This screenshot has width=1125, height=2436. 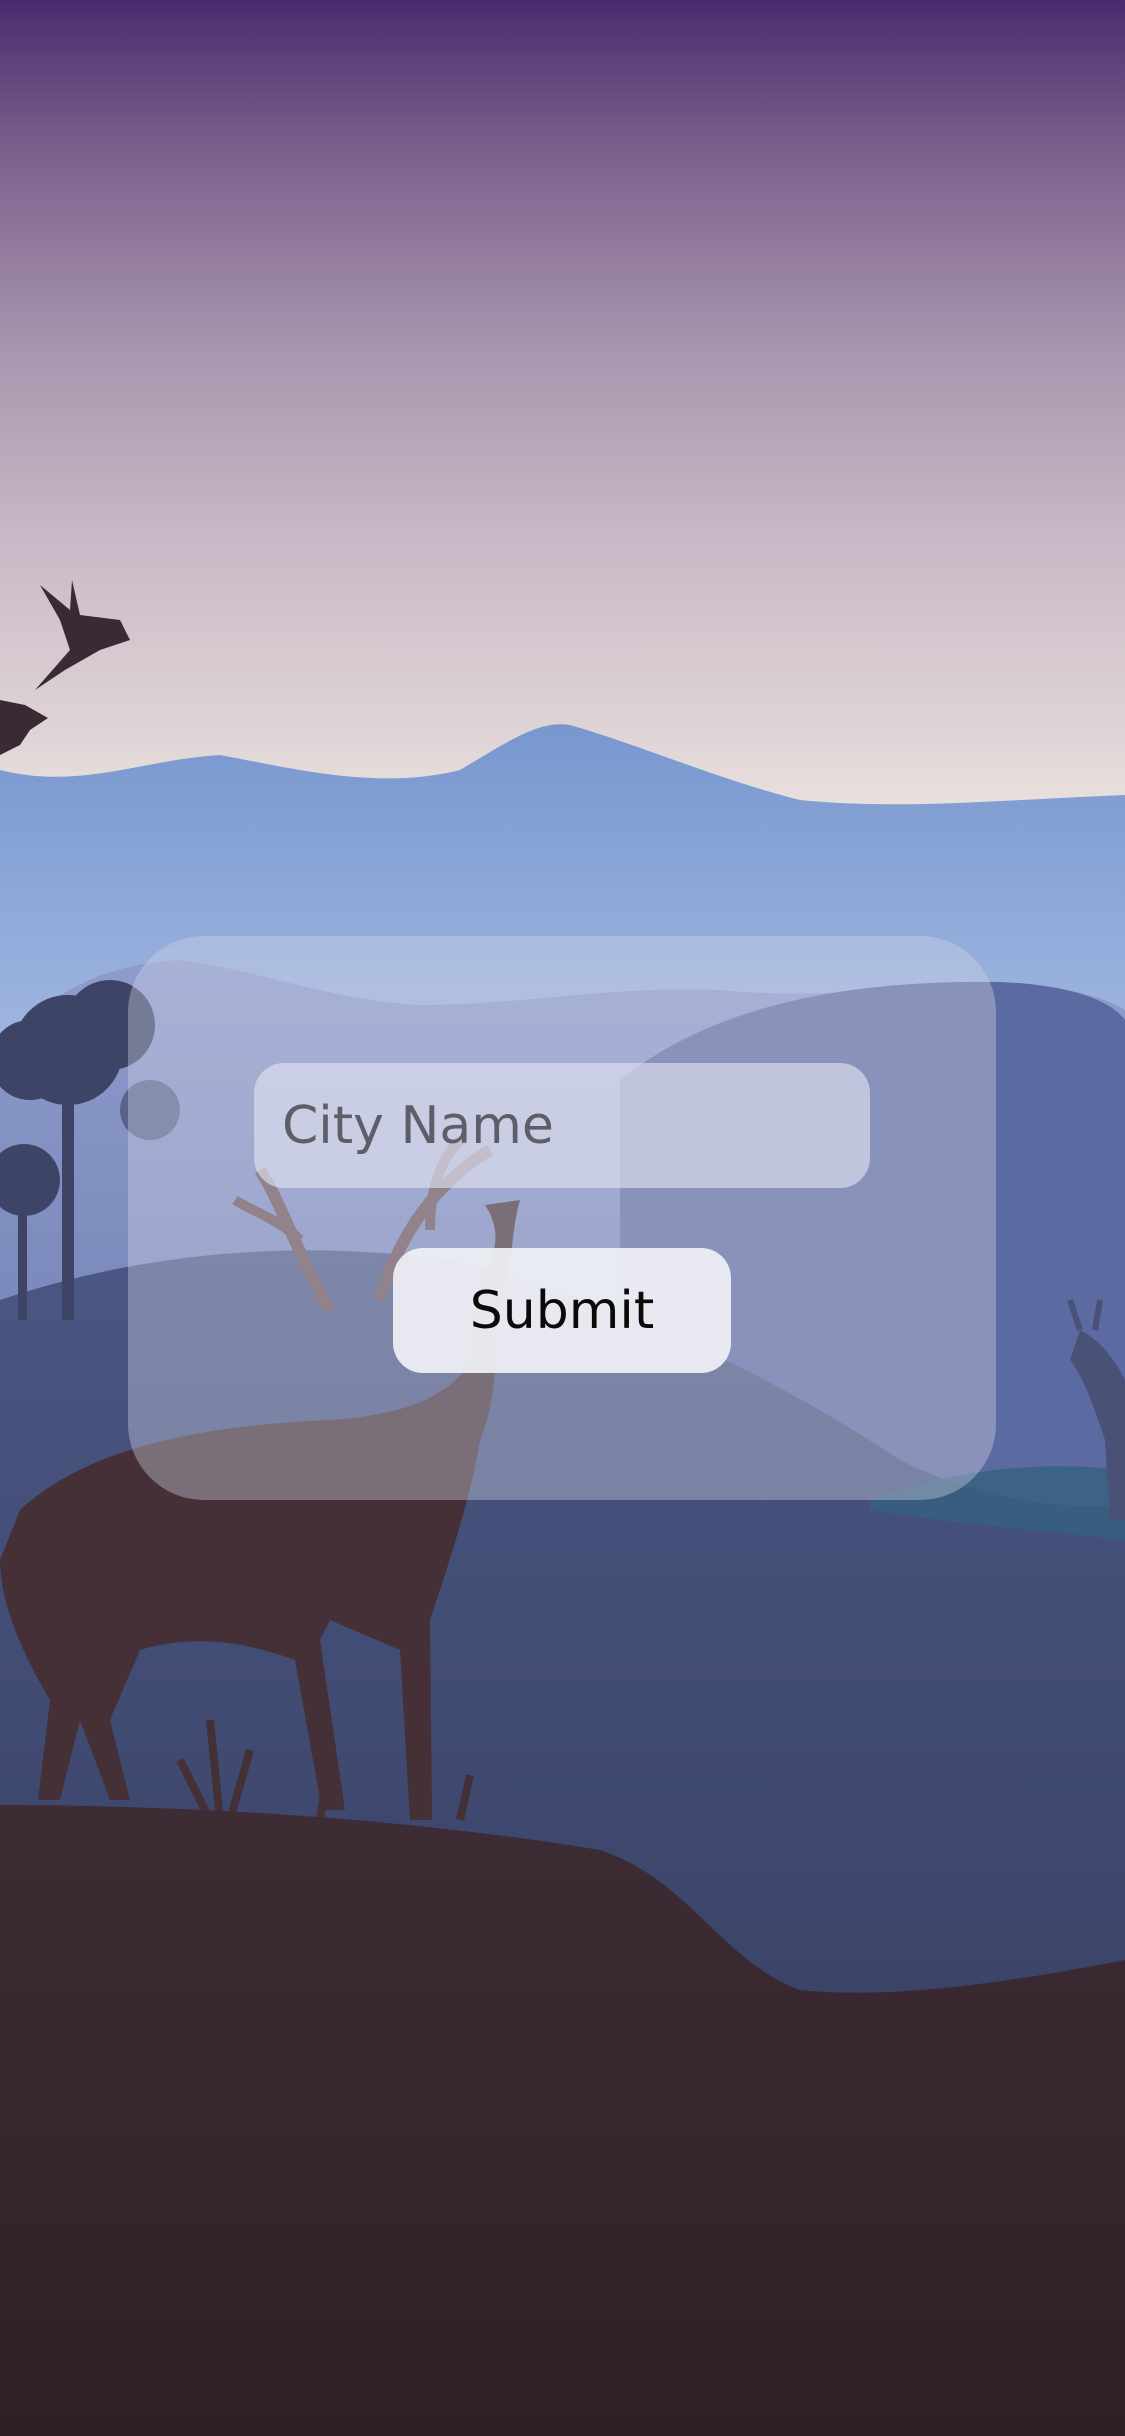 What do you see at coordinates (65, 667) in the screenshot?
I see `bird-silhouettes` at bounding box center [65, 667].